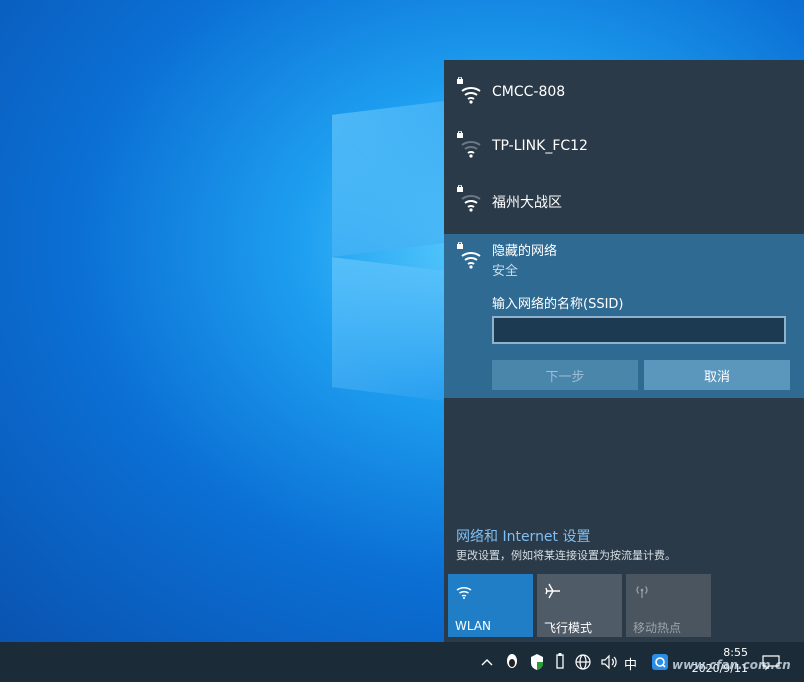 The width and height of the screenshot is (804, 682). Describe the element at coordinates (560, 662) in the screenshot. I see `usb-device-icon` at that location.